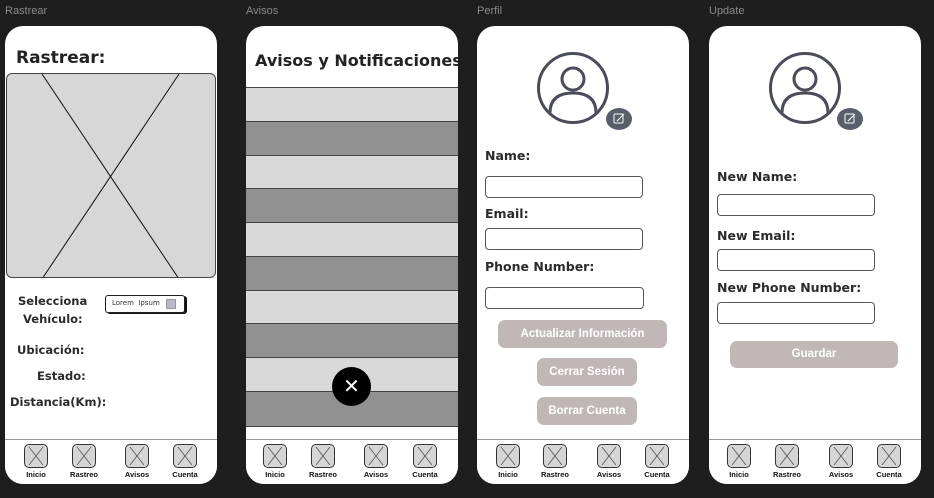 The height and width of the screenshot is (498, 934). What do you see at coordinates (757, 176) in the screenshot?
I see `new-name-label: New Name:` at bounding box center [757, 176].